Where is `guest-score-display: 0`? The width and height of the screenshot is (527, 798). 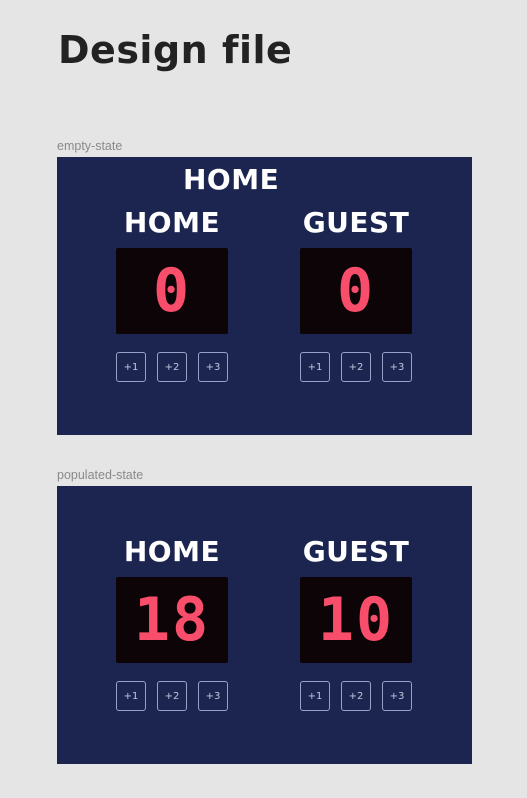 guest-score-display: 0 is located at coordinates (356, 291).